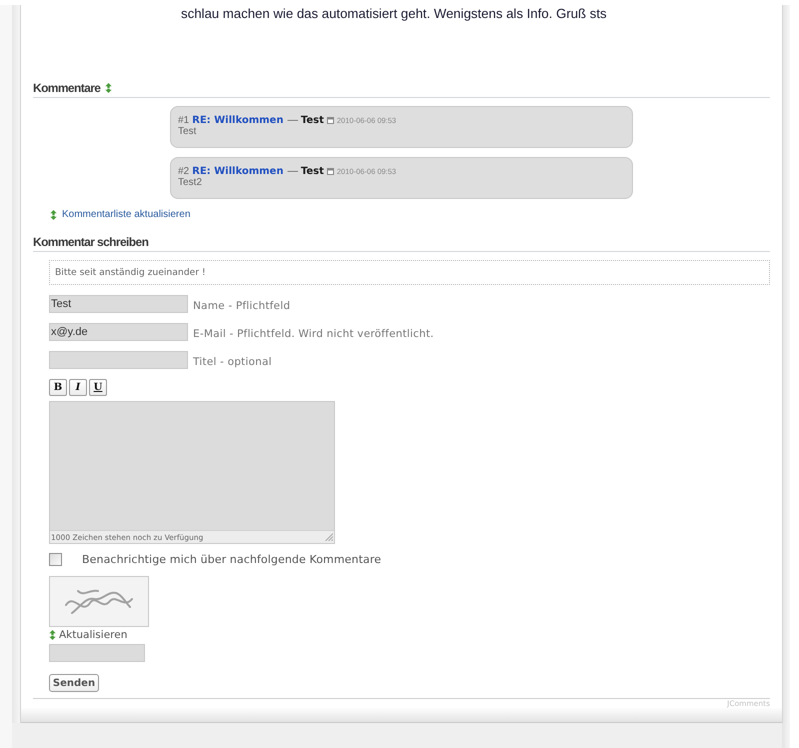  Describe the element at coordinates (190, 182) in the screenshot. I see `comment-text: Test2` at that location.